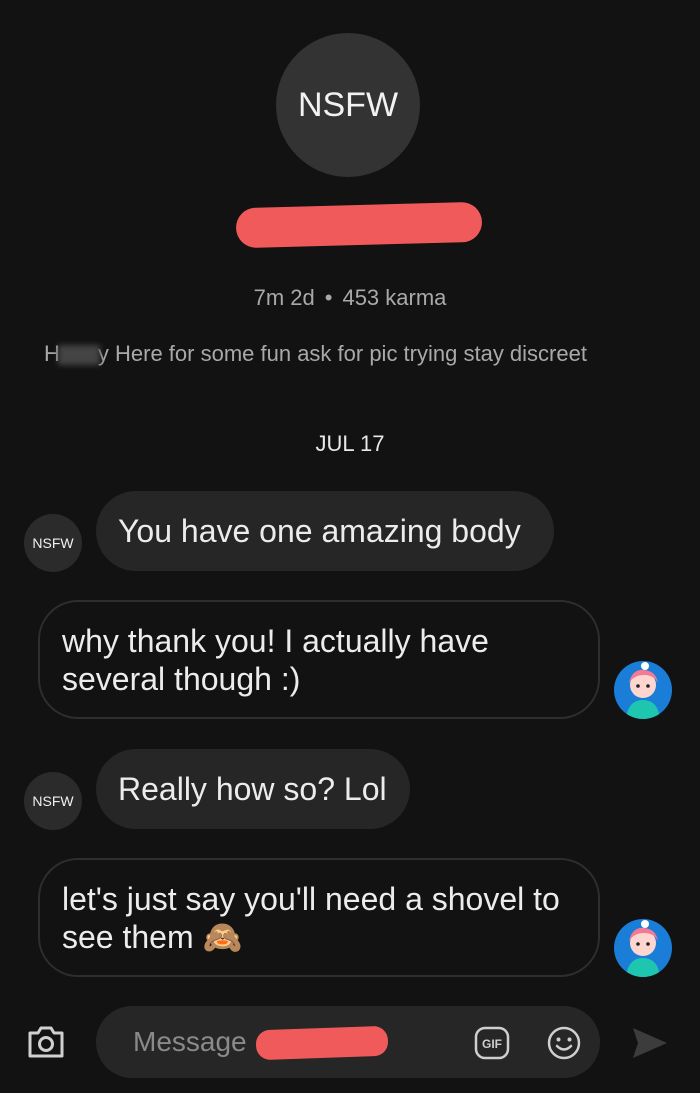  I want to click on message-placeholder: Message, so click(190, 1041).